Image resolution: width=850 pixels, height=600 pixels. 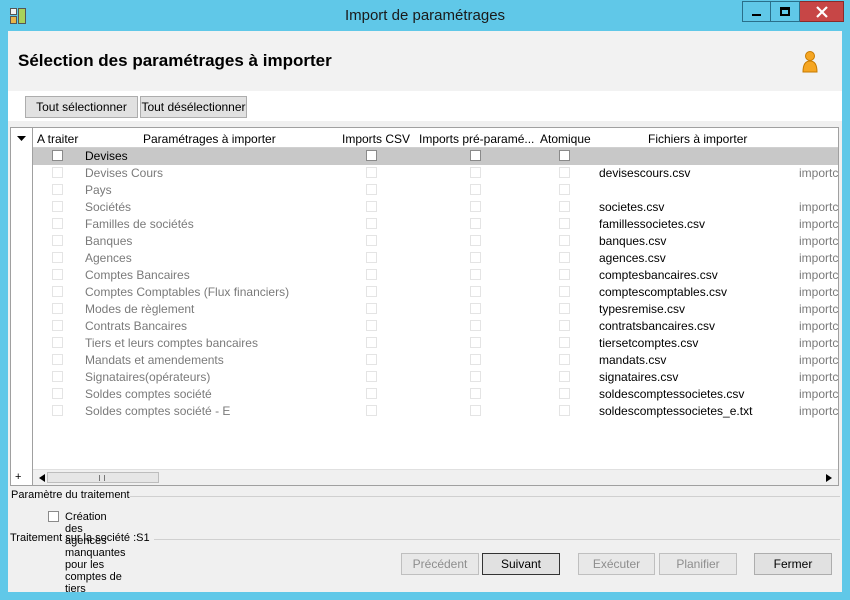 I want to click on scroll-left-icon, so click(x=42, y=478).